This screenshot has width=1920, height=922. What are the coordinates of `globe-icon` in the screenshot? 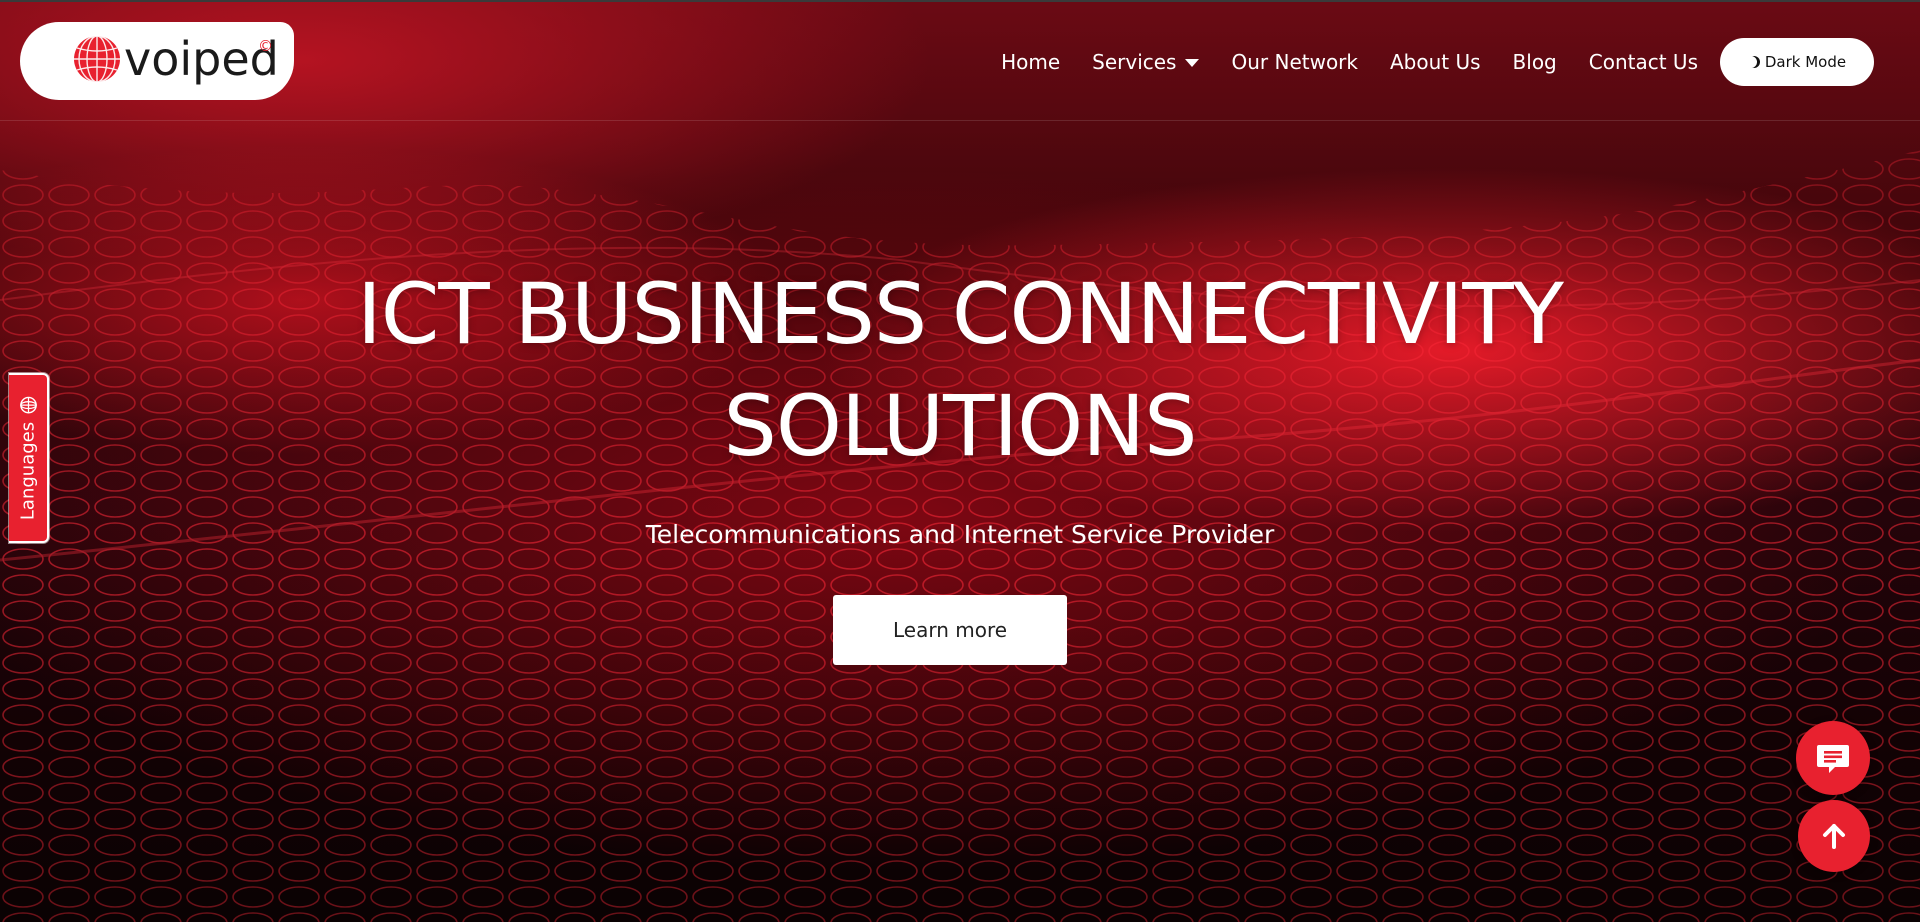 It's located at (28, 405).